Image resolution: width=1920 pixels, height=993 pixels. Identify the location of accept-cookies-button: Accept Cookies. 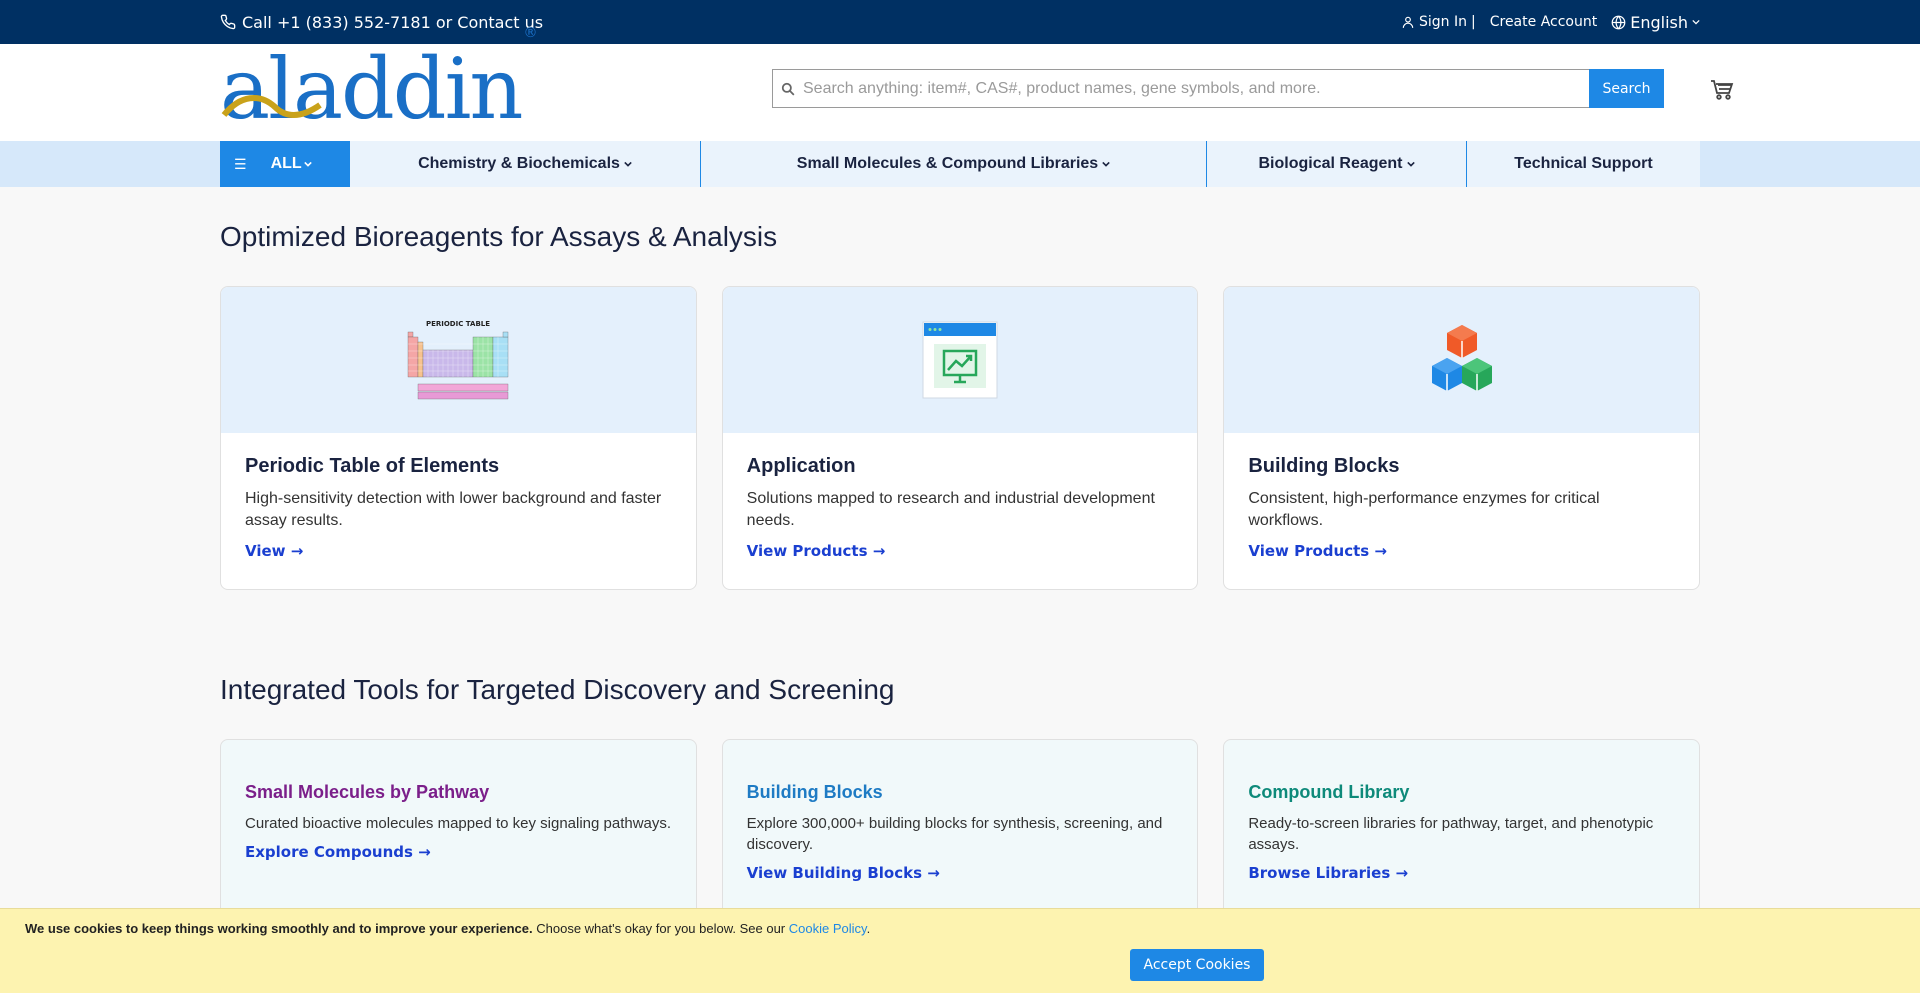
(1197, 965).